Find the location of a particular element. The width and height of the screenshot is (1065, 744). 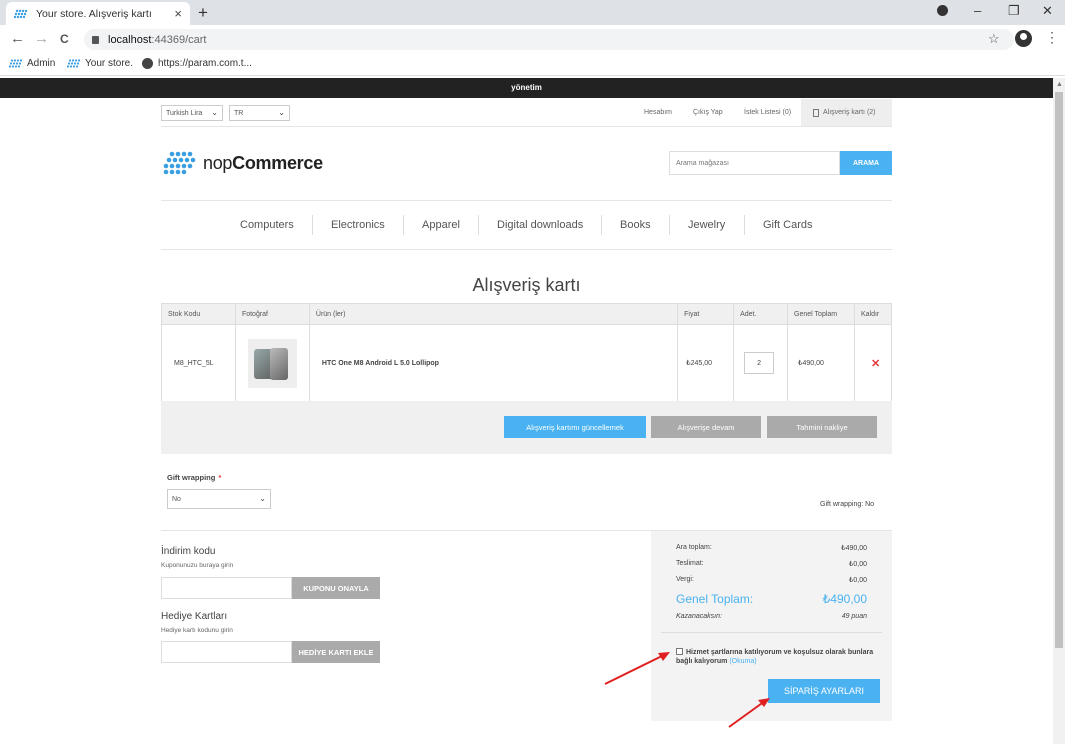

language-value: TR is located at coordinates (239, 113).